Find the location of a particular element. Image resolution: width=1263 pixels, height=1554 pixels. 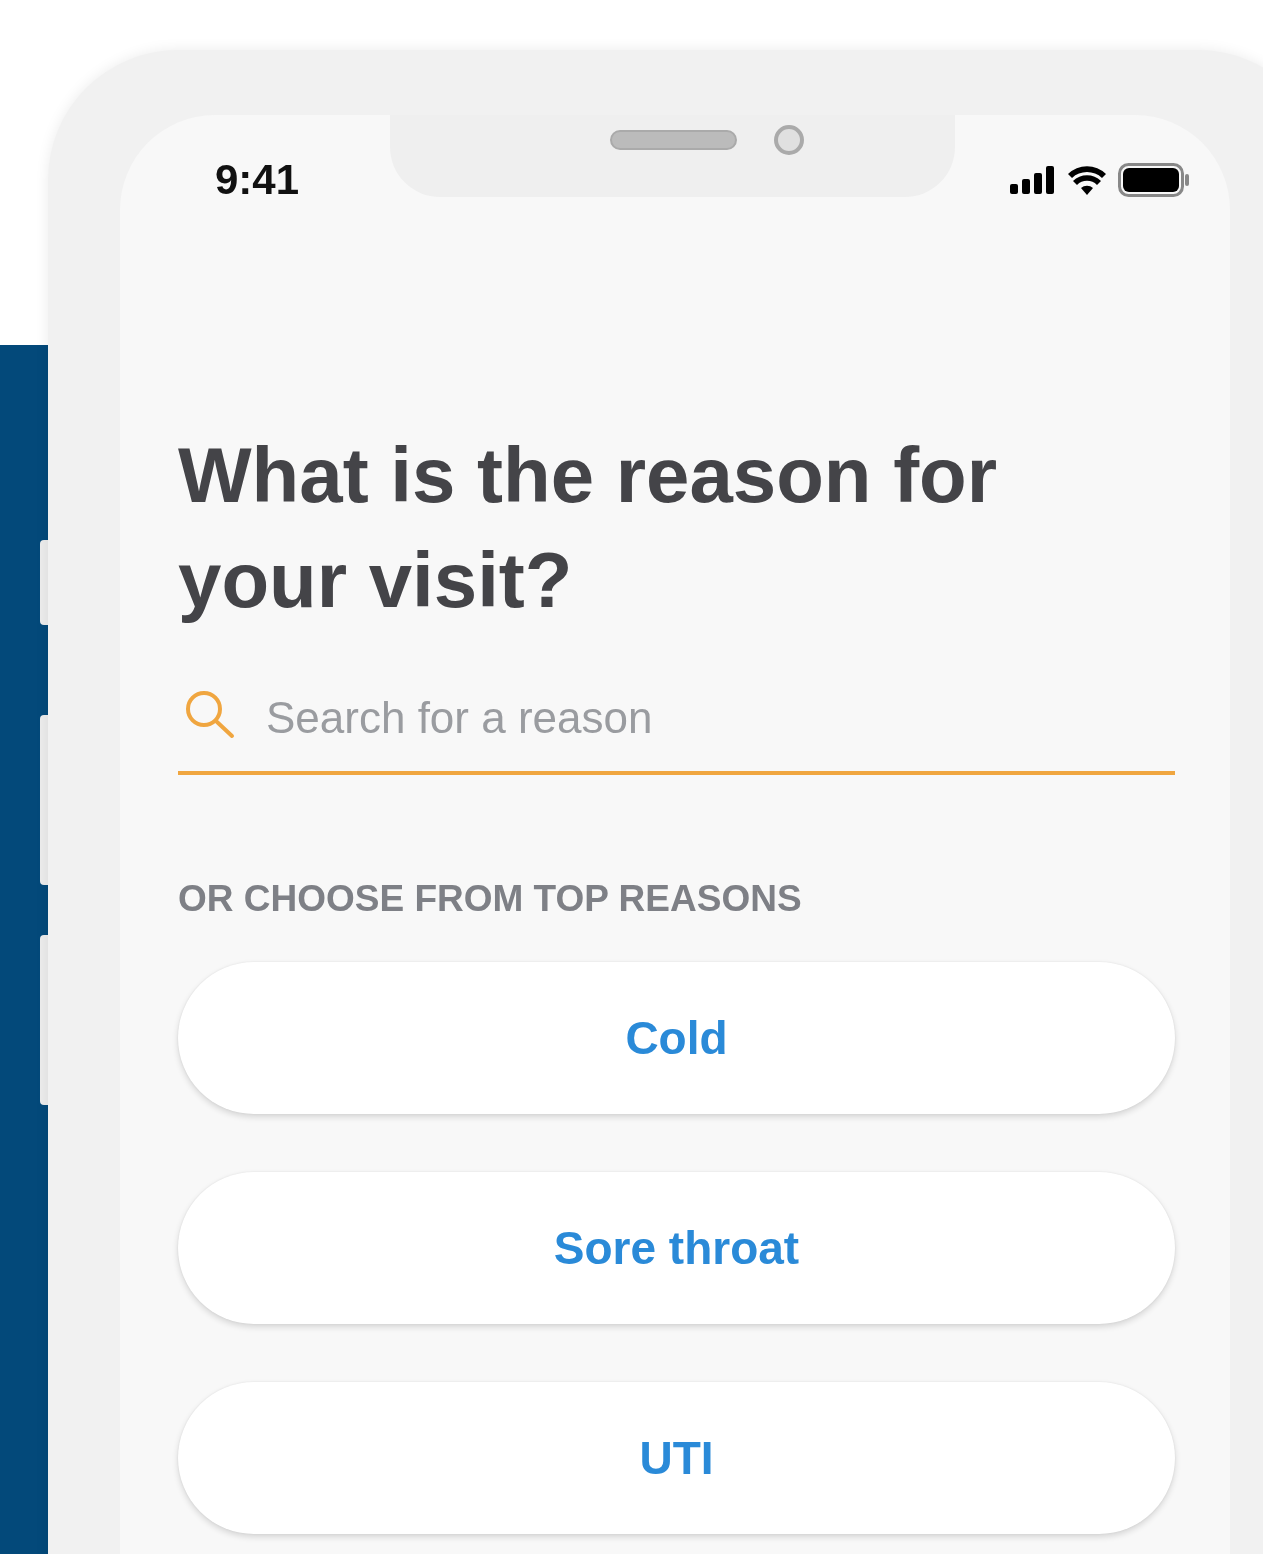

search-field: Search for a reason is located at coordinates (720, 714).